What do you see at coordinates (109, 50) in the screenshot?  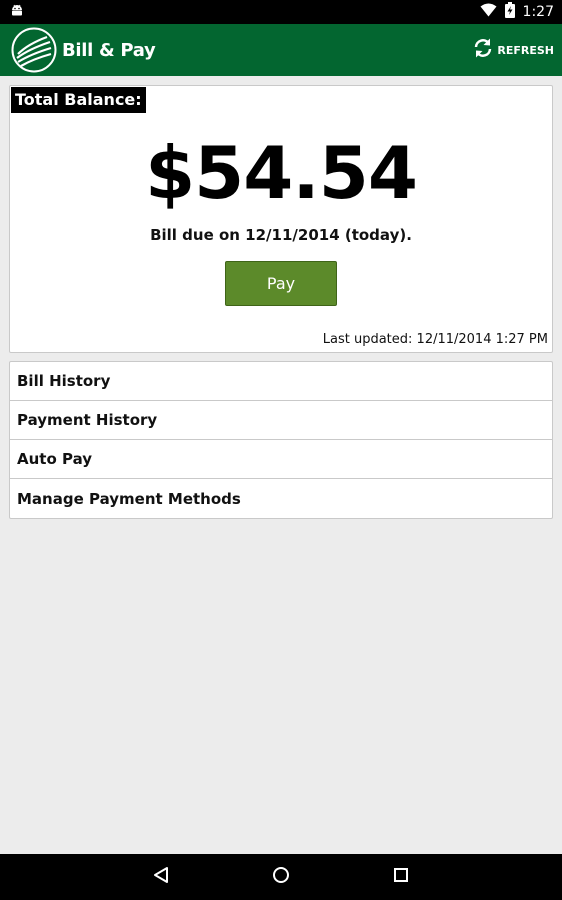 I see `app-title: Bill & Pay` at bounding box center [109, 50].